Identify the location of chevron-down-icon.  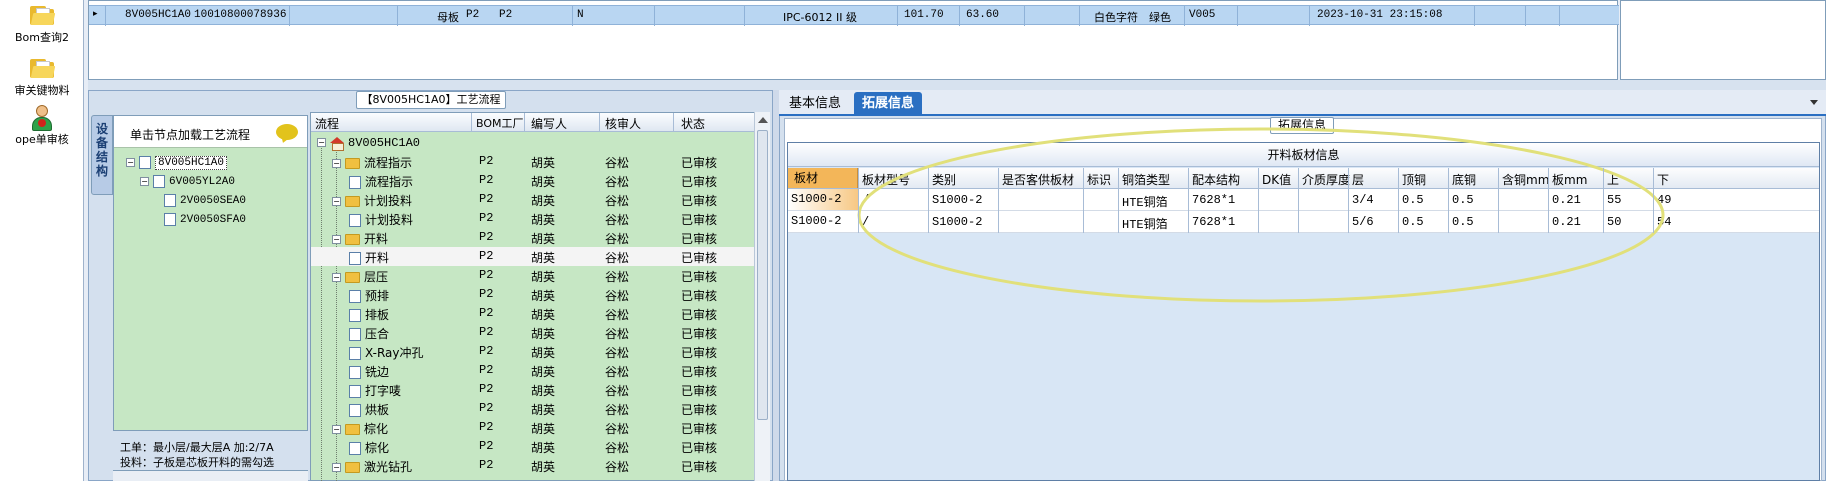
(1814, 102).